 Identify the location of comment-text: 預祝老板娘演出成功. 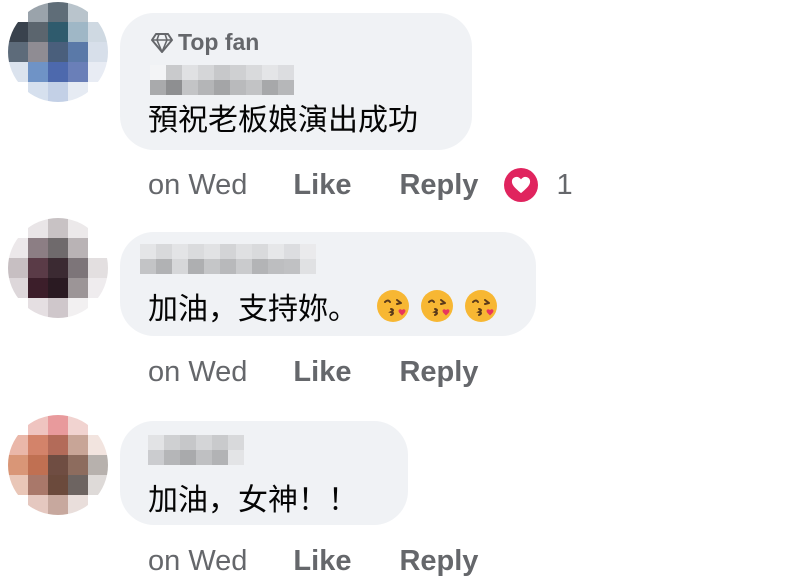
(283, 120).